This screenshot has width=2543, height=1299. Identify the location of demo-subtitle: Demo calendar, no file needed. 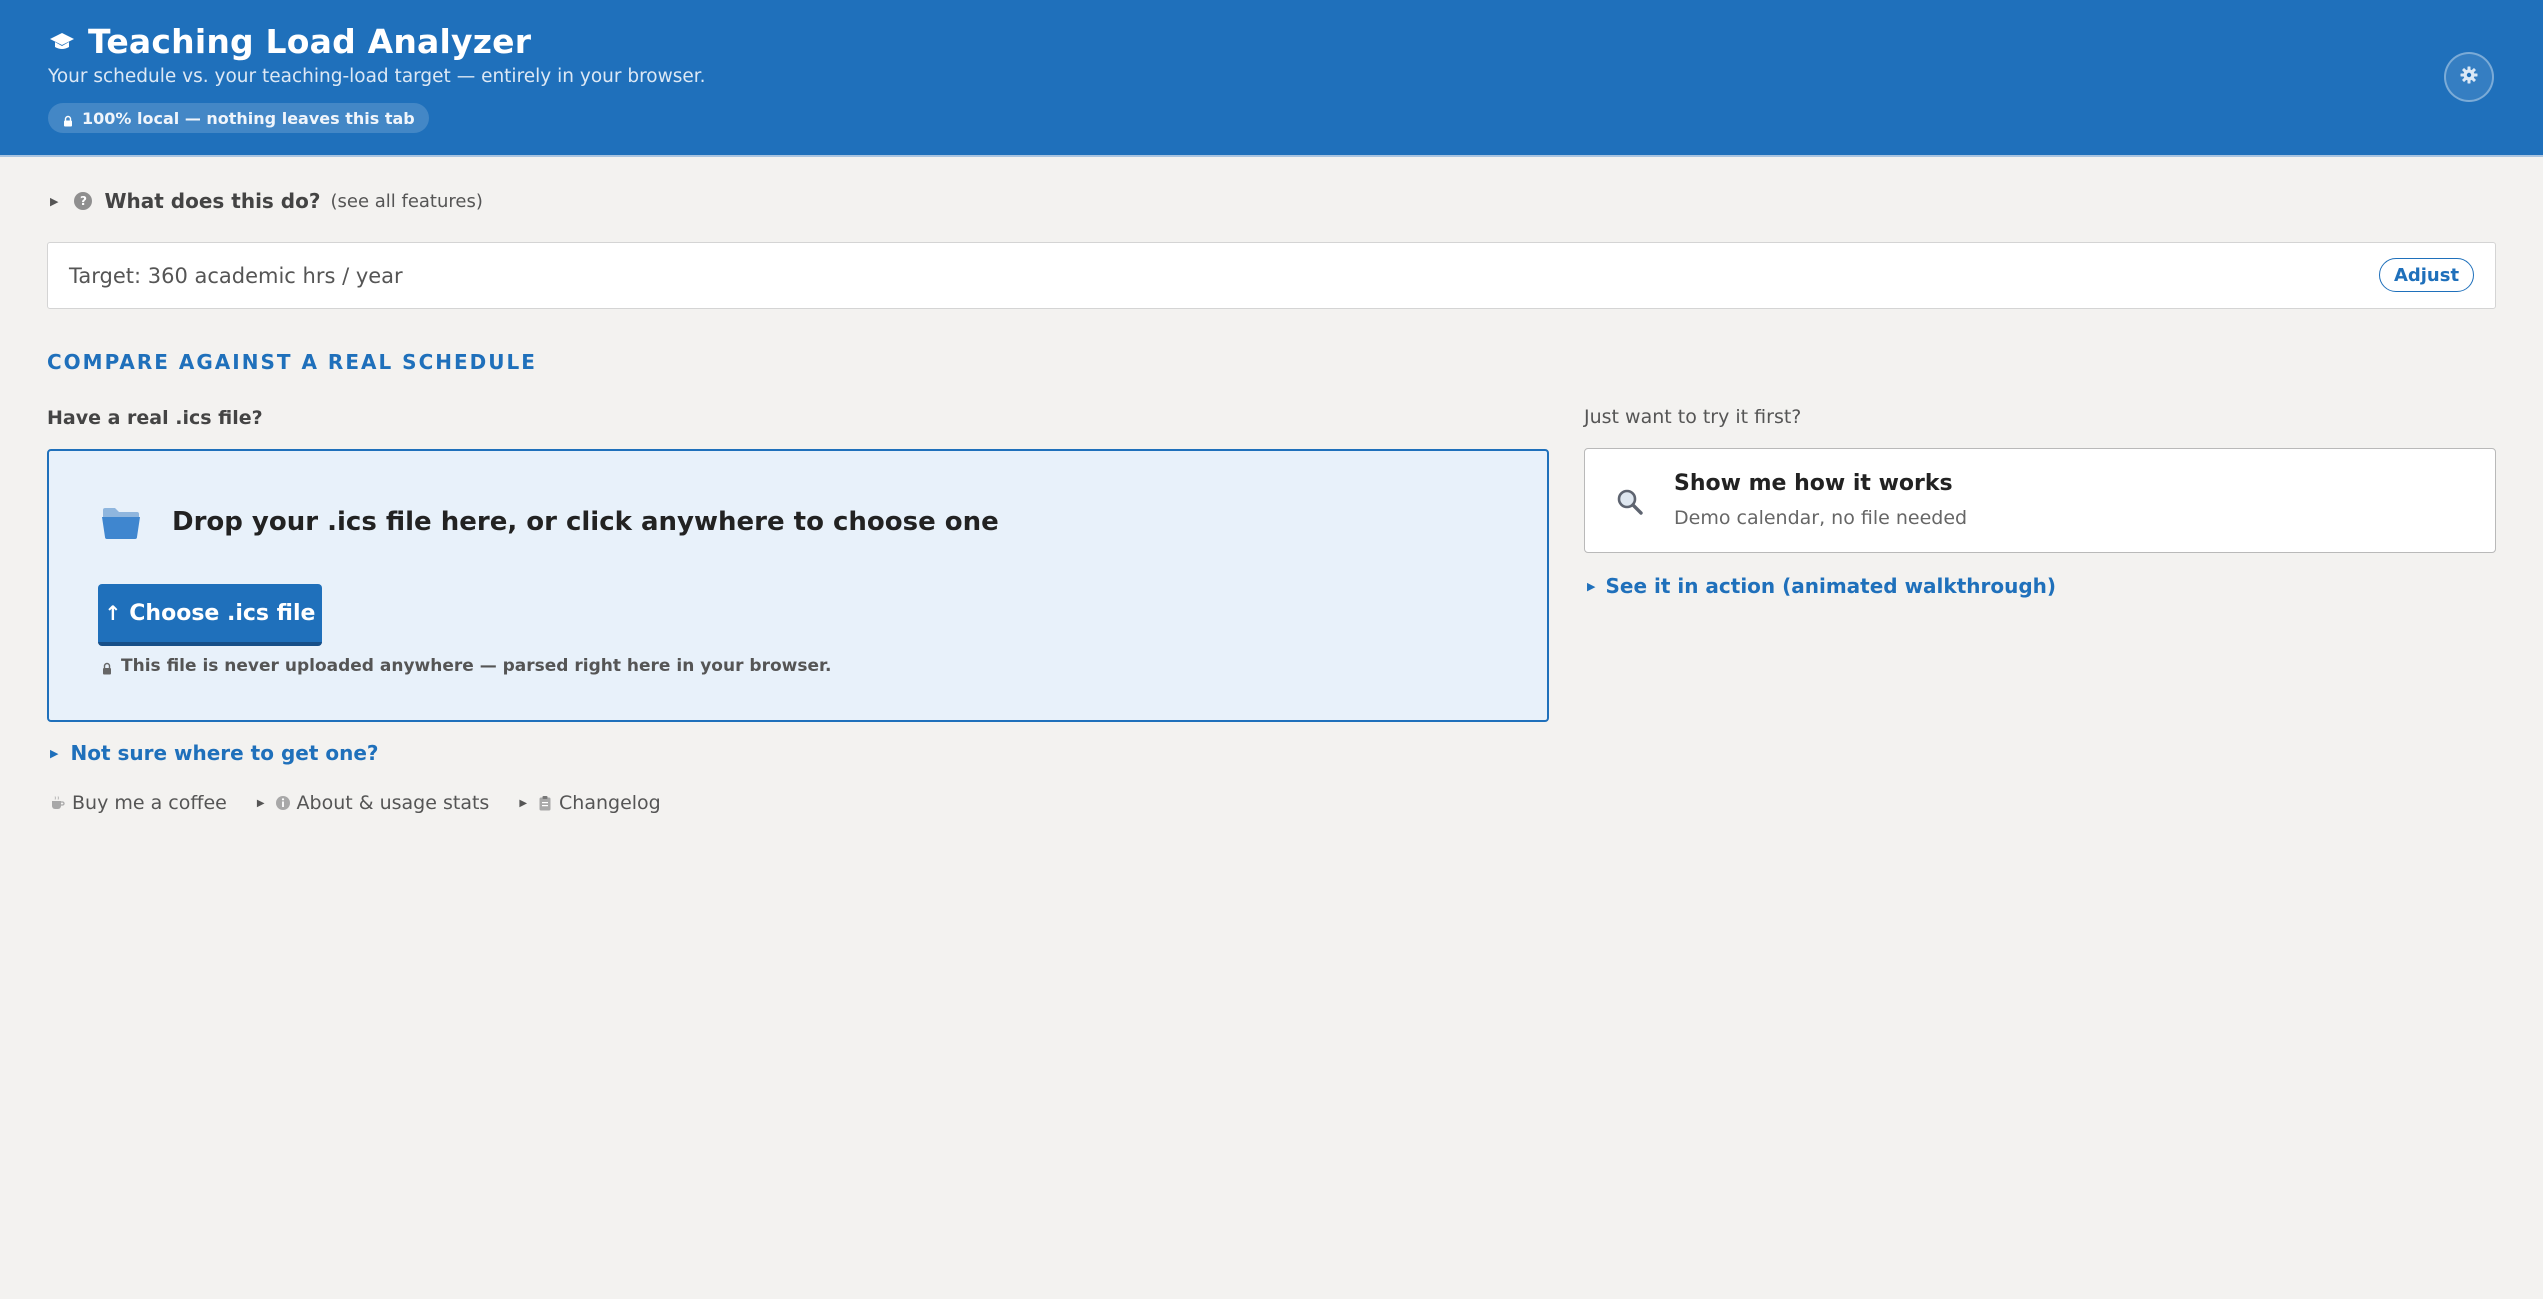
(1821, 518).